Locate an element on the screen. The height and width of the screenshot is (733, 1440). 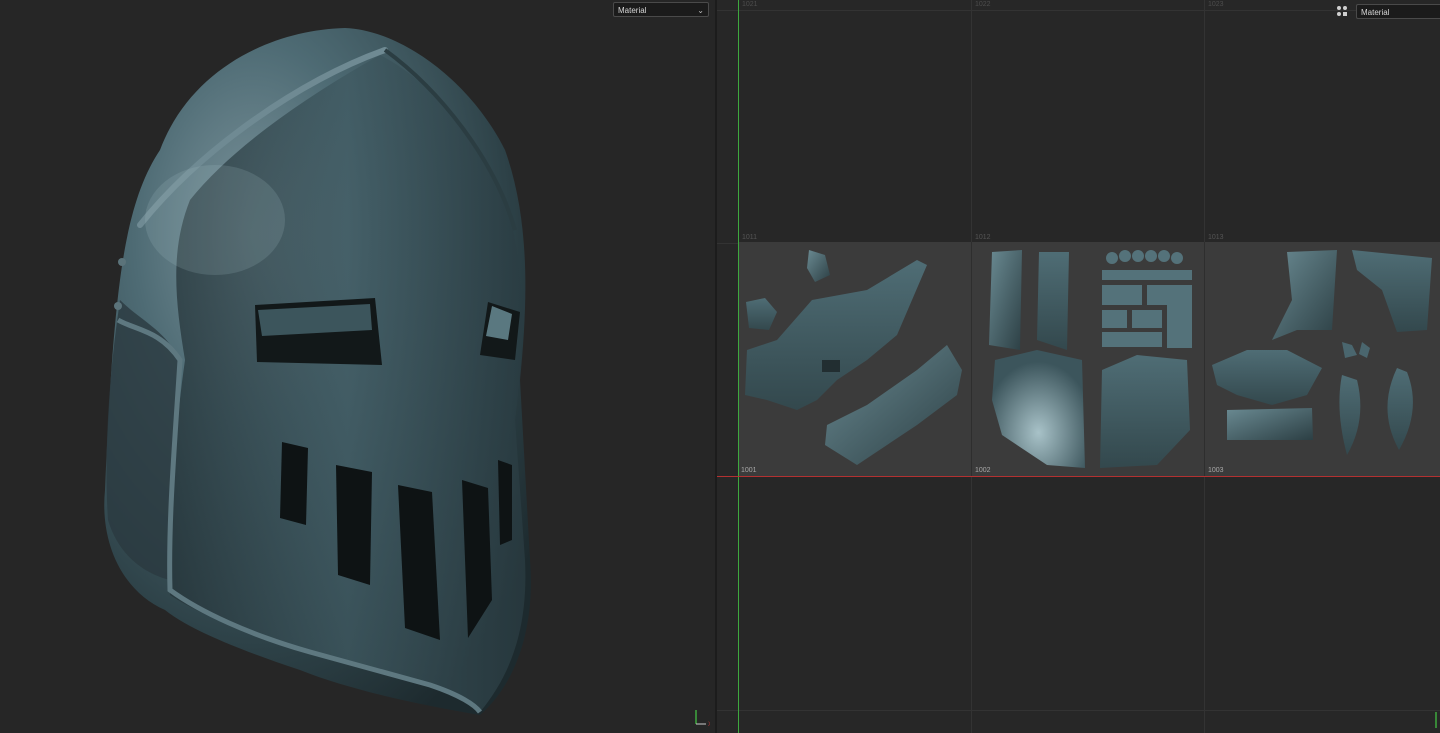
axis-x-label: X is located at coordinates (709, 724).